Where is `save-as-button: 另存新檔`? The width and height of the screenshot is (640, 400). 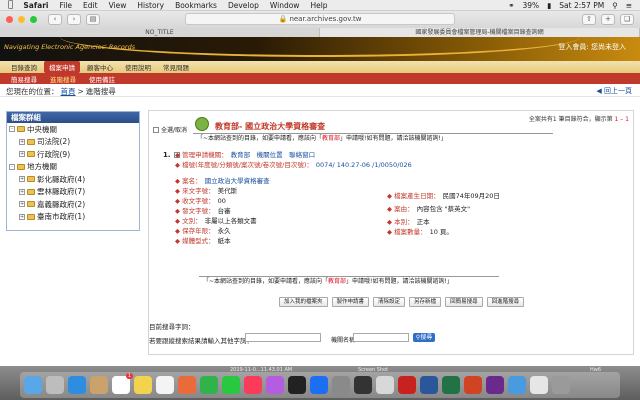 save-as-button: 另存新檔 is located at coordinates (425, 302).